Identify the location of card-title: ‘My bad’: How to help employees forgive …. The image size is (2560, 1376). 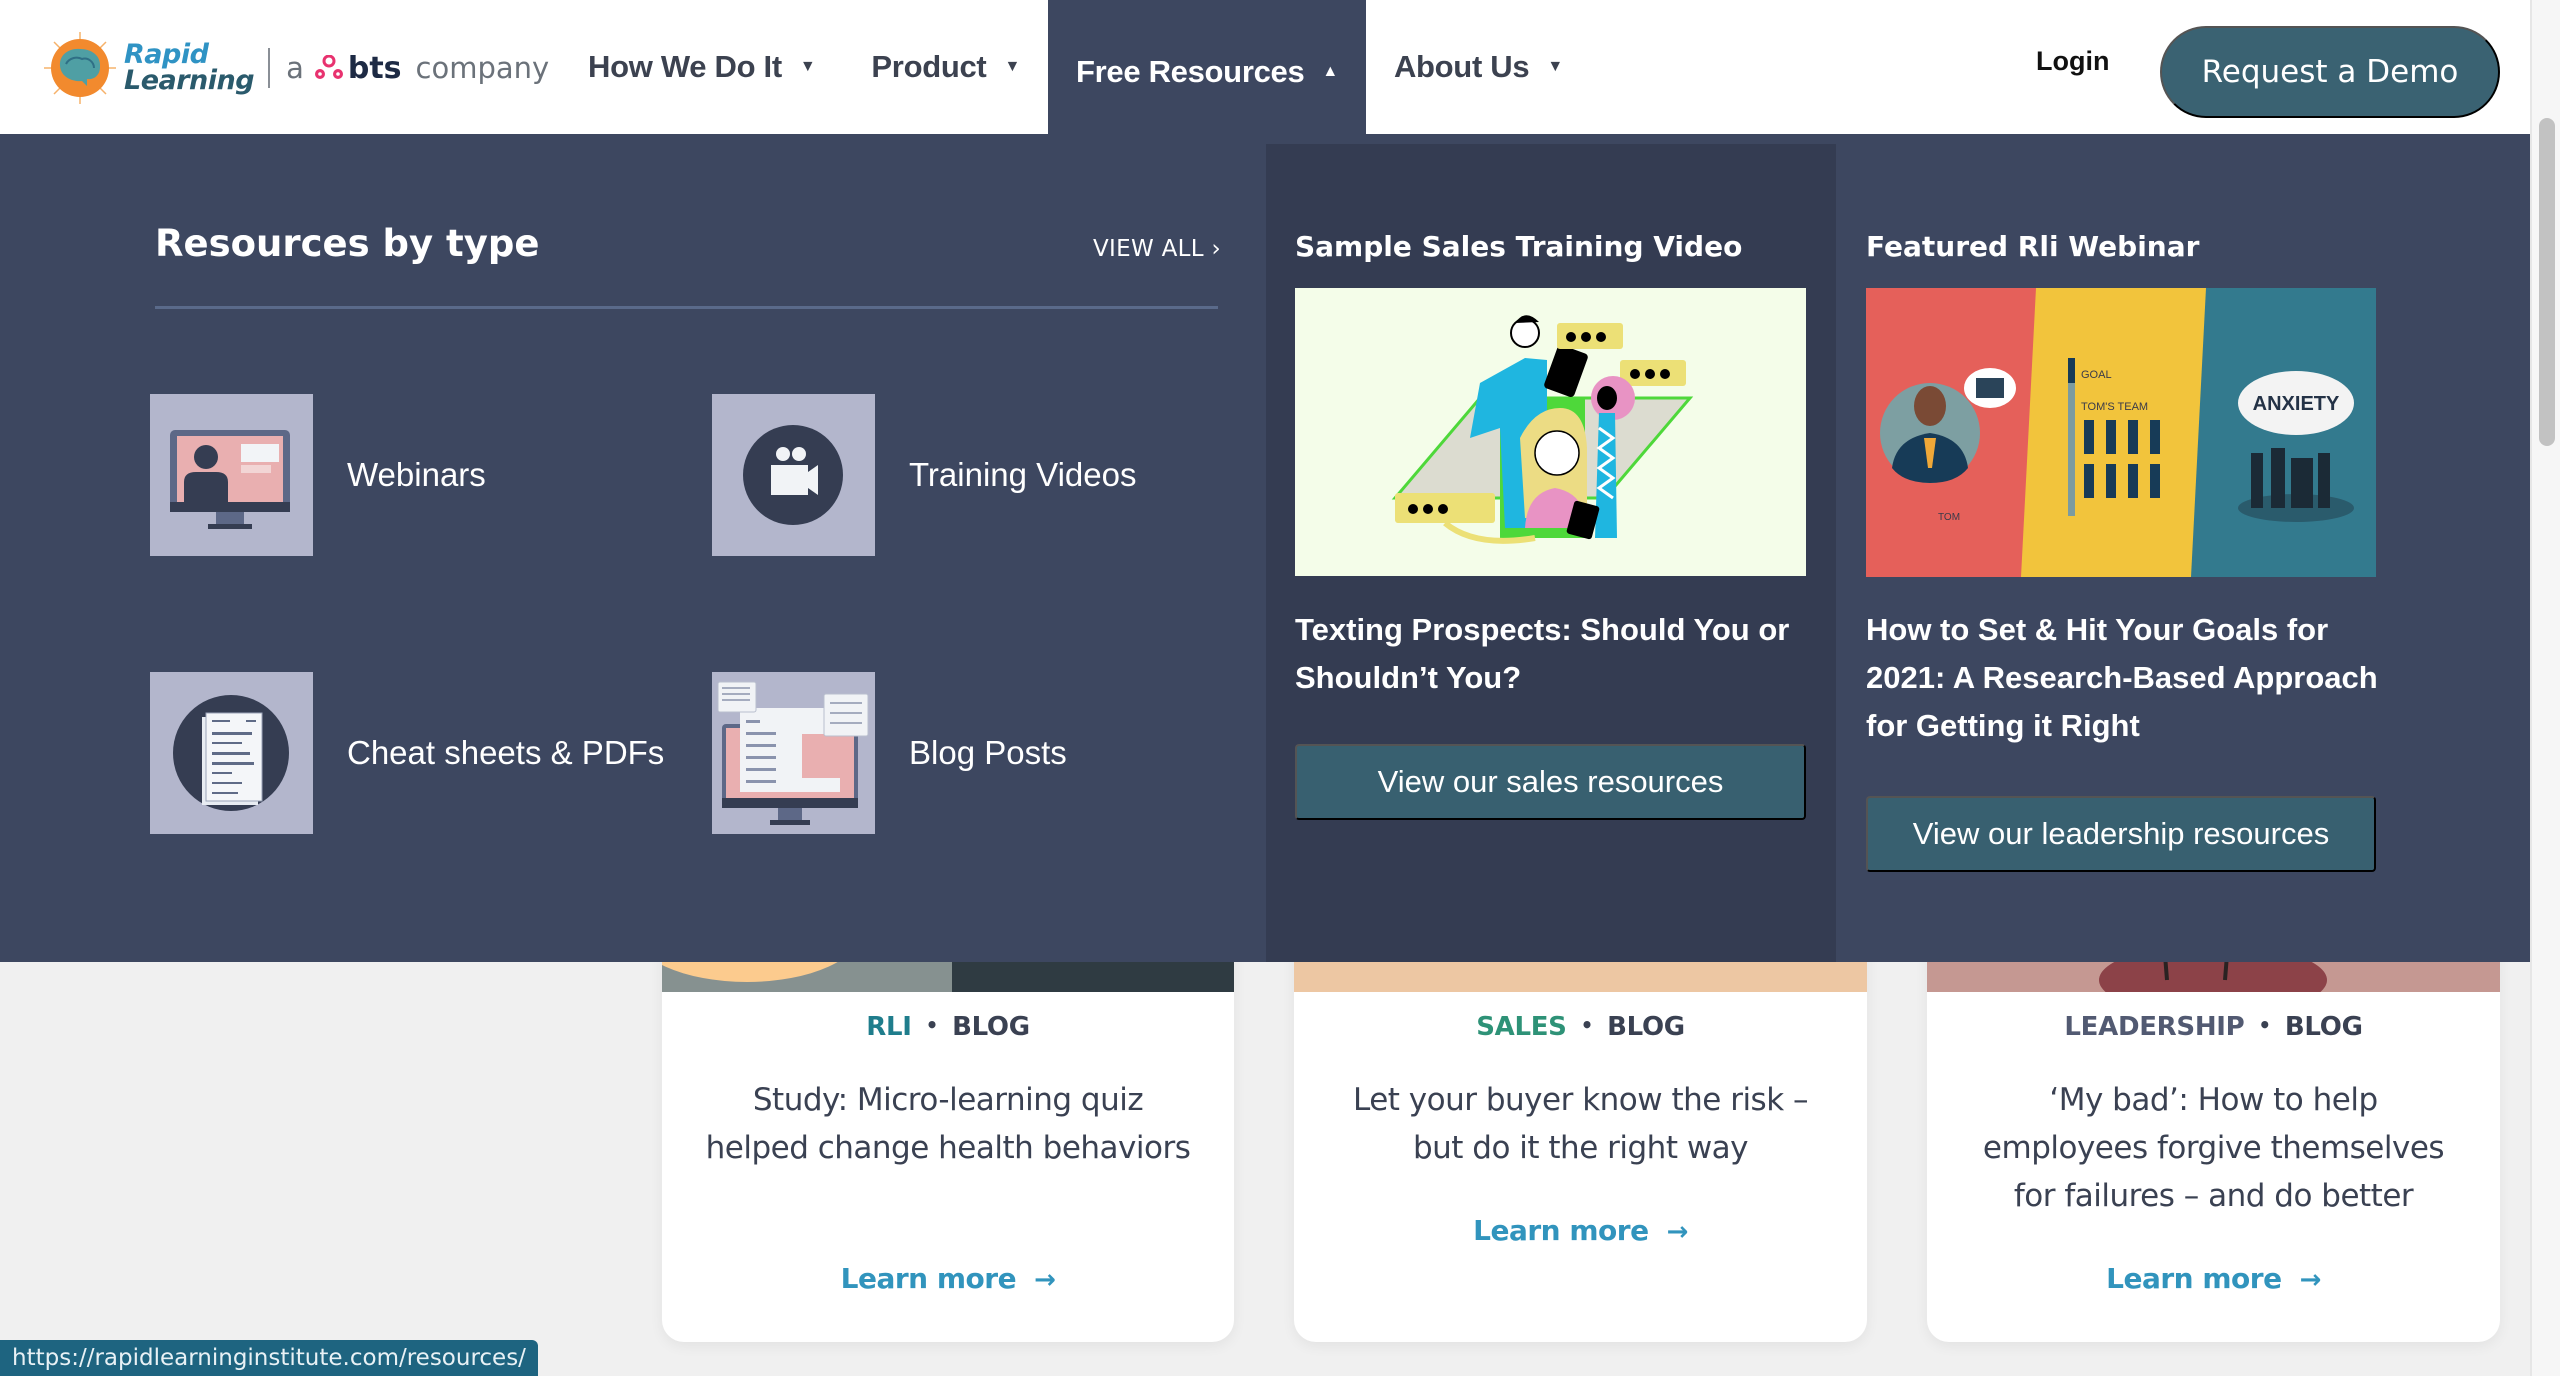
(2213, 1148).